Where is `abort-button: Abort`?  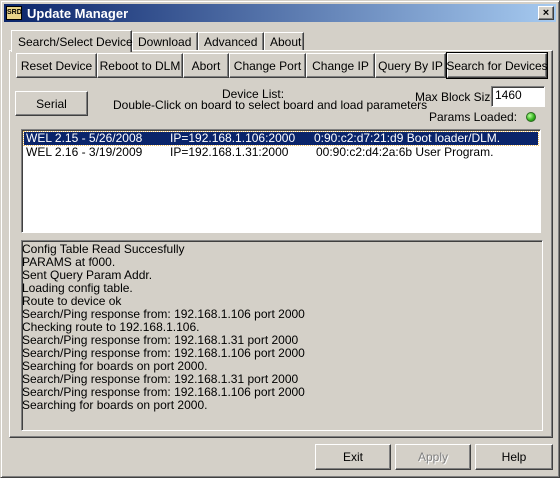
abort-button: Abort is located at coordinates (206, 65).